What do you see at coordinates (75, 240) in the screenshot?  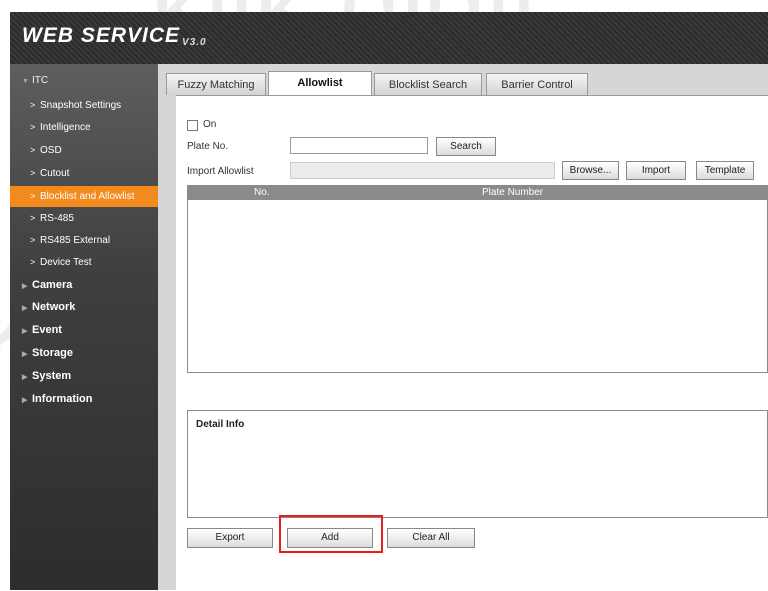 I see `sidebar-item-label: RS485 External` at bounding box center [75, 240].